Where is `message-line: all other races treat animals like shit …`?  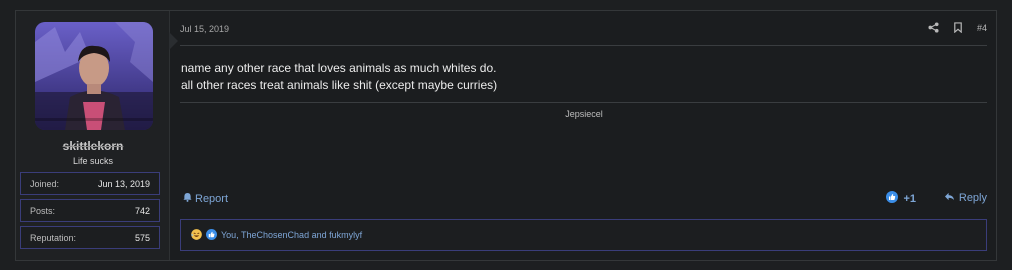
message-line: all other races treat animals like shit … is located at coordinates (339, 85).